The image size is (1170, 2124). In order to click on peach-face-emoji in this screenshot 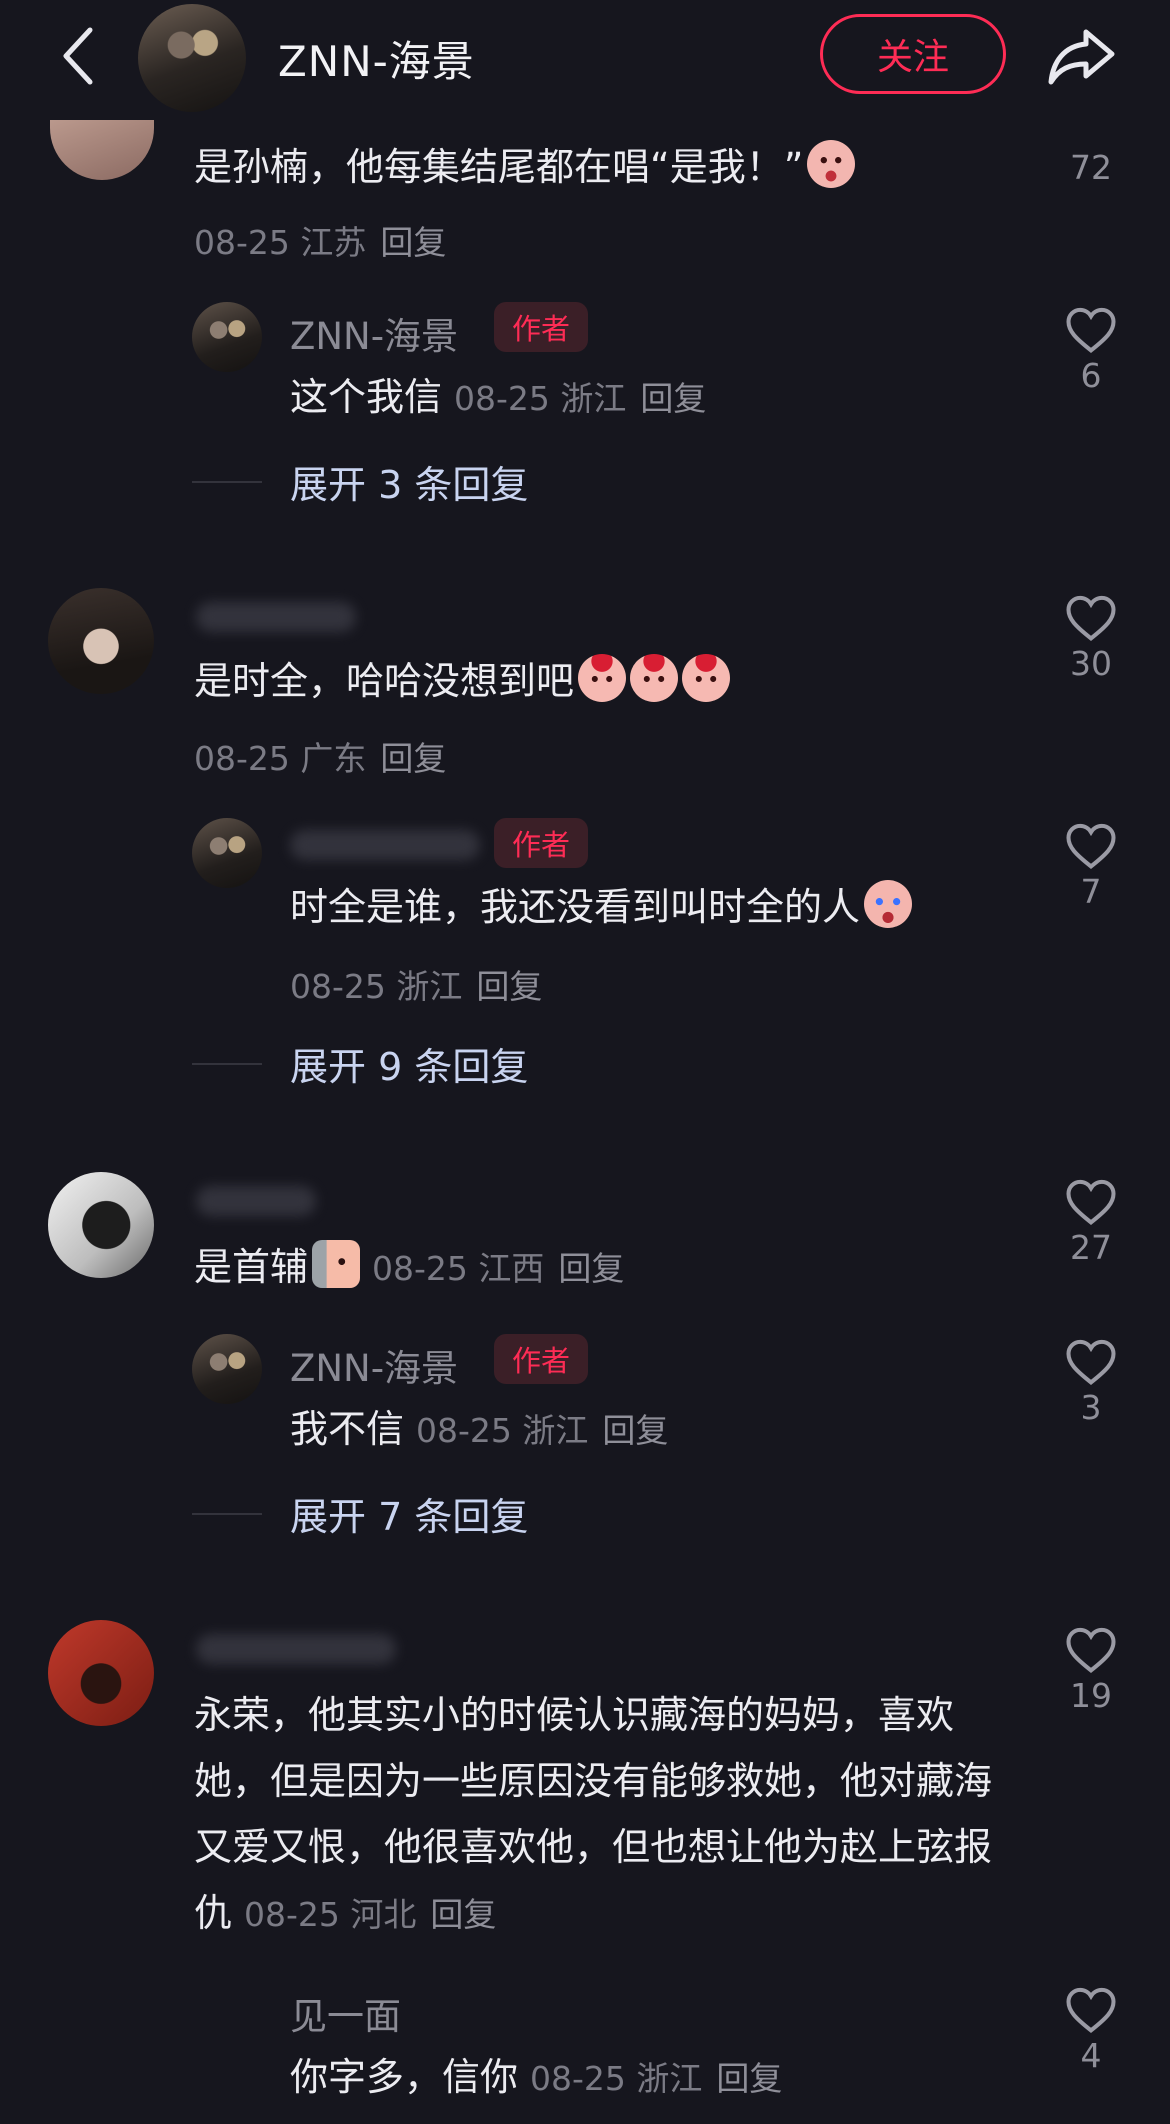, I will do `click(831, 164)`.